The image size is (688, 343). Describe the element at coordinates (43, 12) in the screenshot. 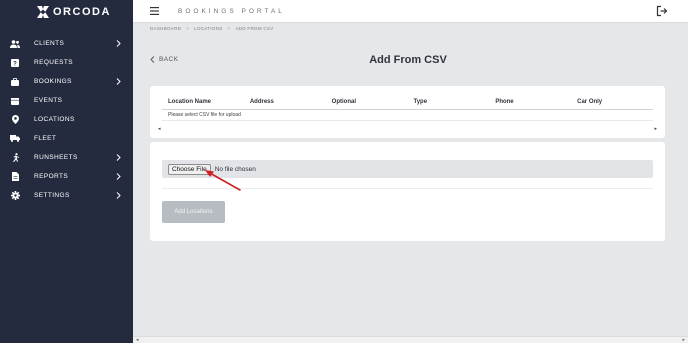

I see `orcoda-logo-icon` at that location.